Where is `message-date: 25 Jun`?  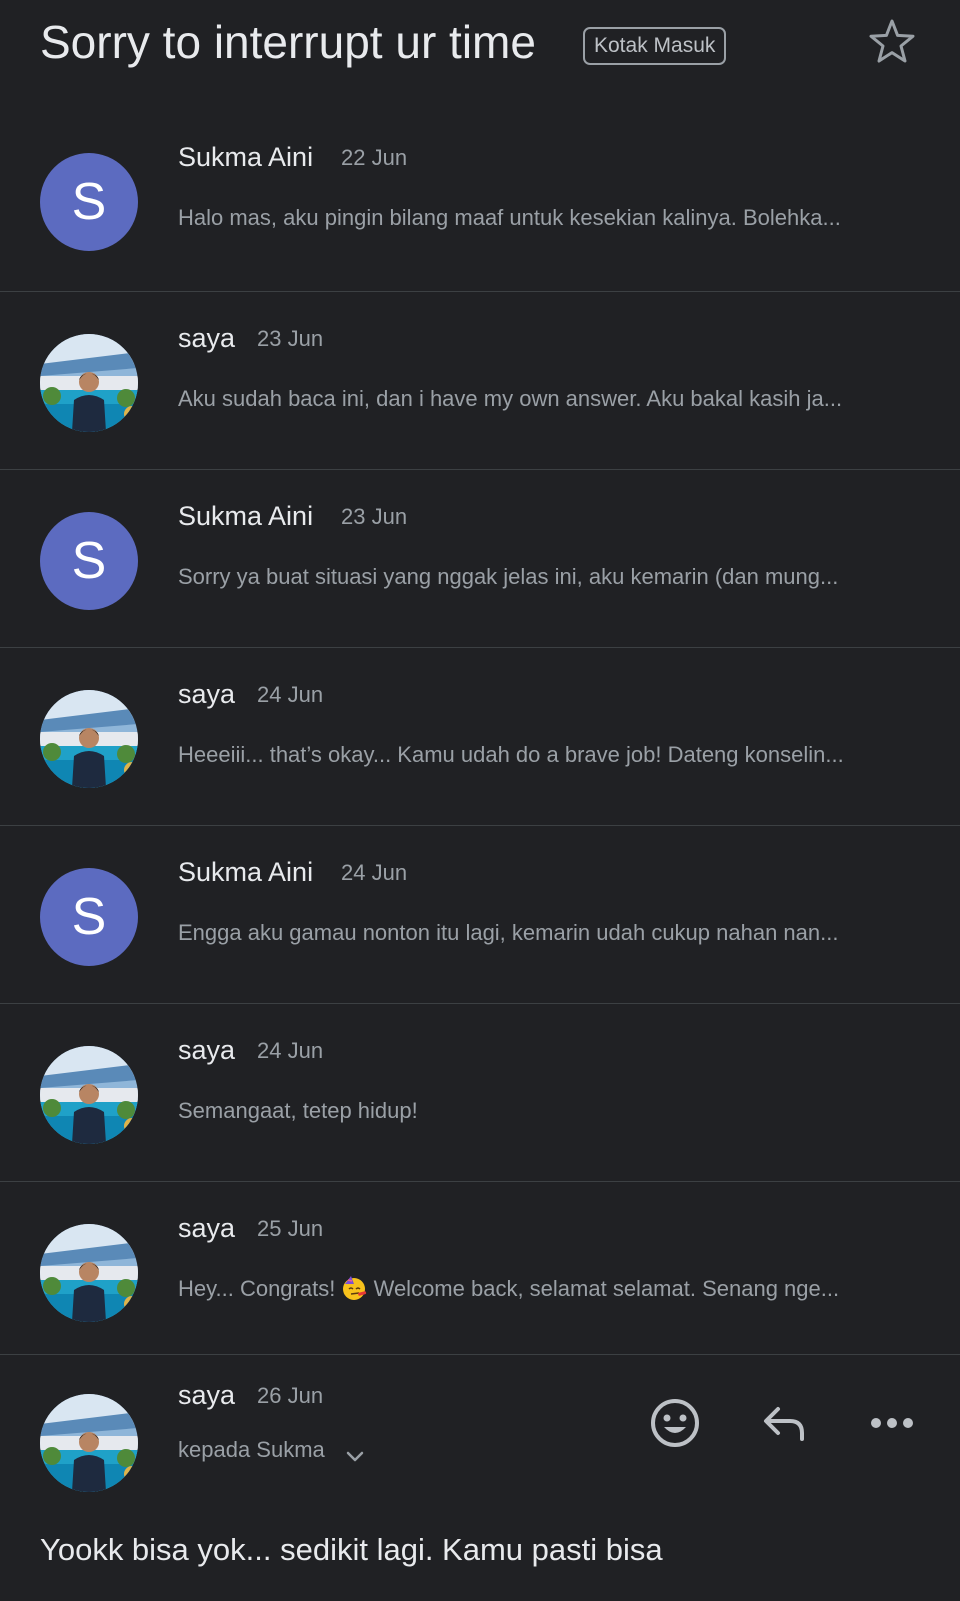
message-date: 25 Jun is located at coordinates (290, 1228).